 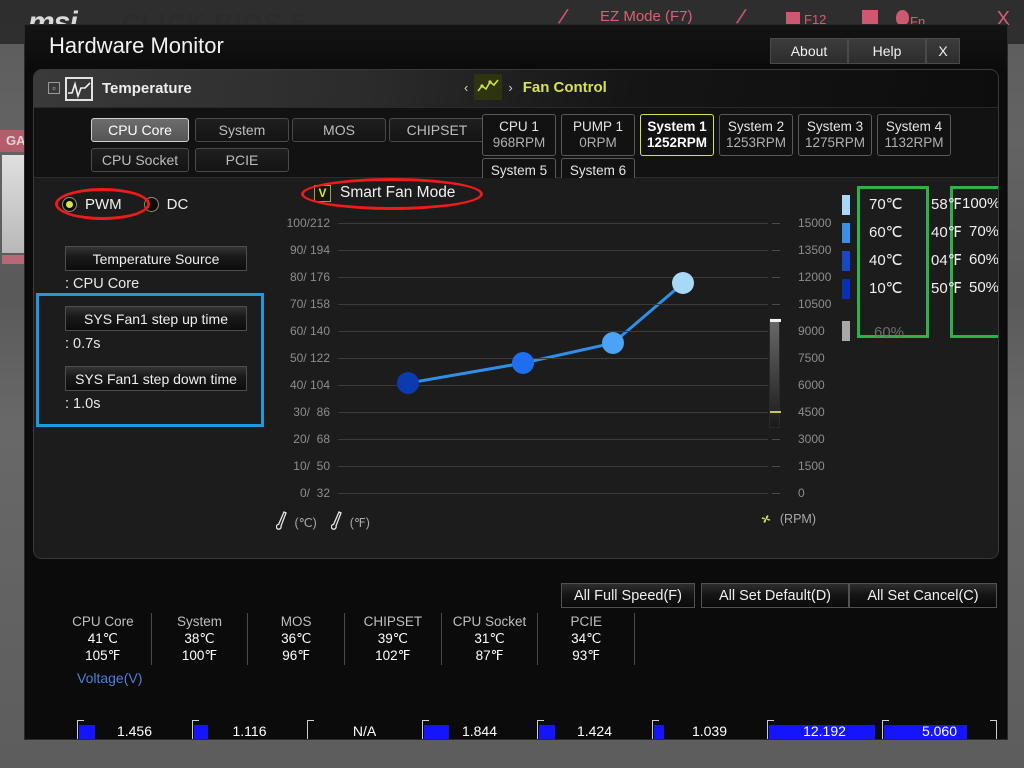 What do you see at coordinates (466, 87) in the screenshot?
I see `chevron-left-icon: ‹` at bounding box center [466, 87].